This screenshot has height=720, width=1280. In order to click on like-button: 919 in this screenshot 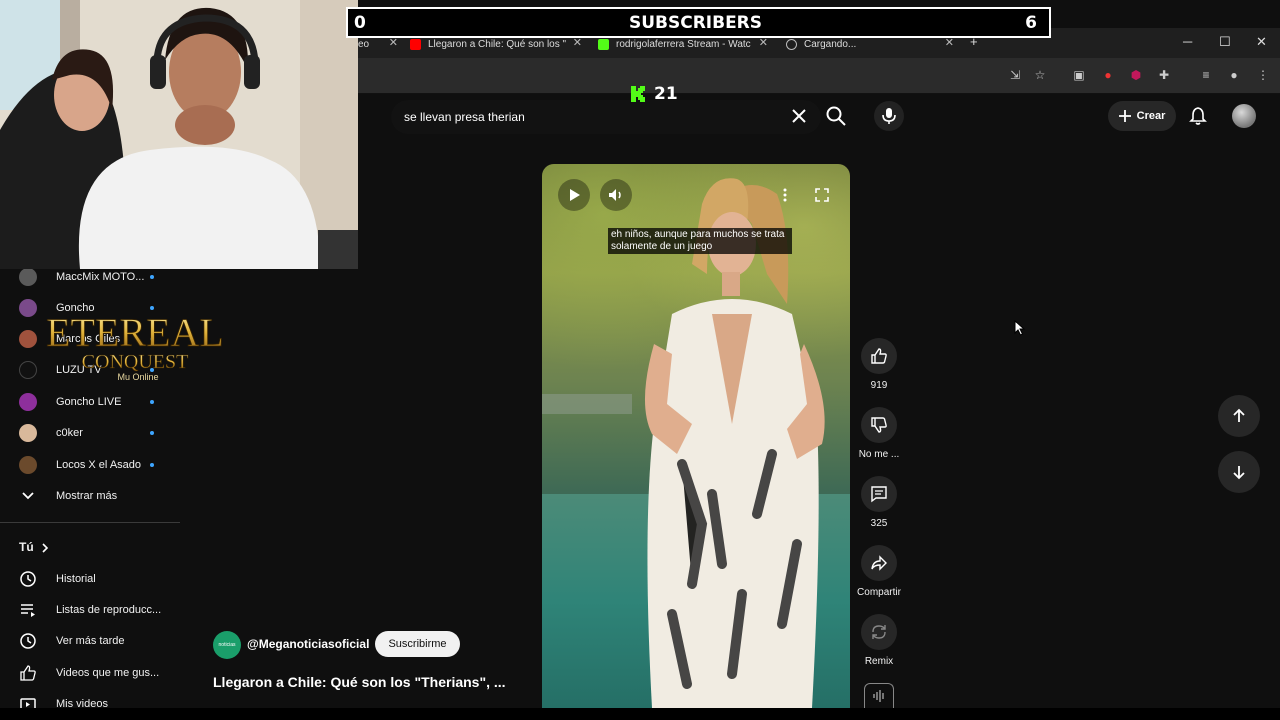, I will do `click(879, 364)`.